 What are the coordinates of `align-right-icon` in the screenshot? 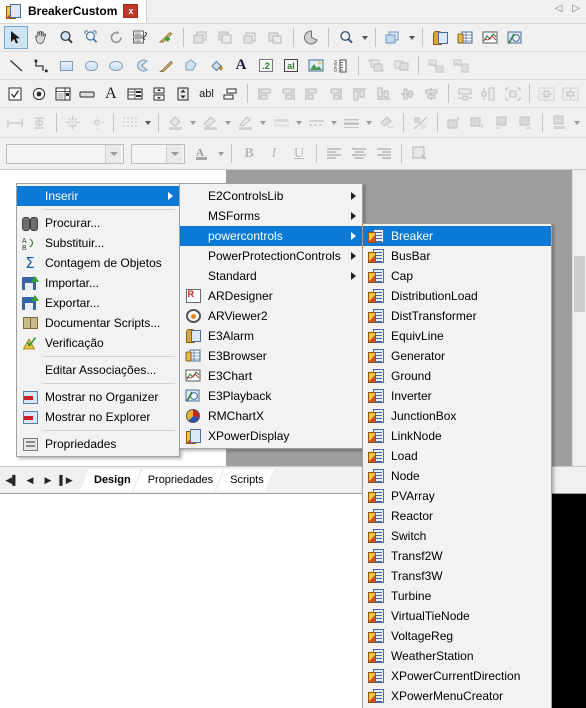 It's located at (288, 93).